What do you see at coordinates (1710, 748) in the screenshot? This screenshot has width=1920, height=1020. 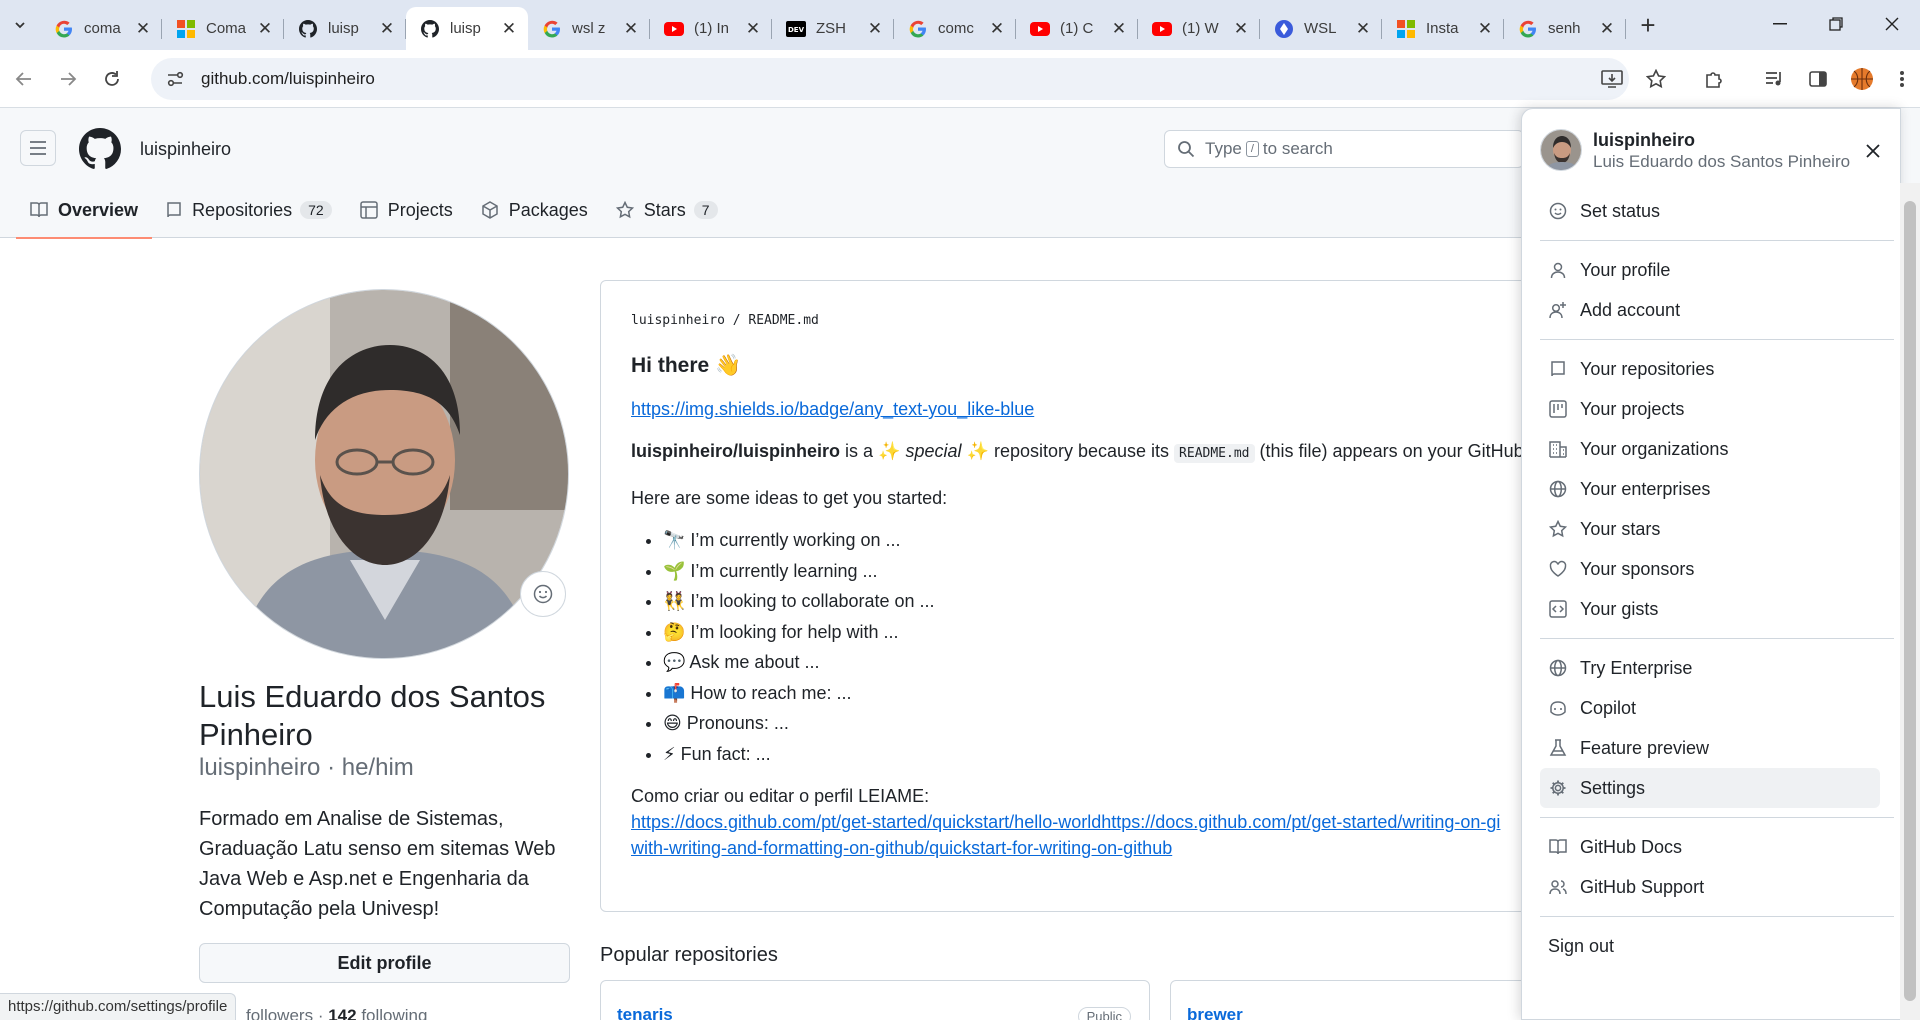 I see `menu-item-feature-preview: Feature preview` at bounding box center [1710, 748].